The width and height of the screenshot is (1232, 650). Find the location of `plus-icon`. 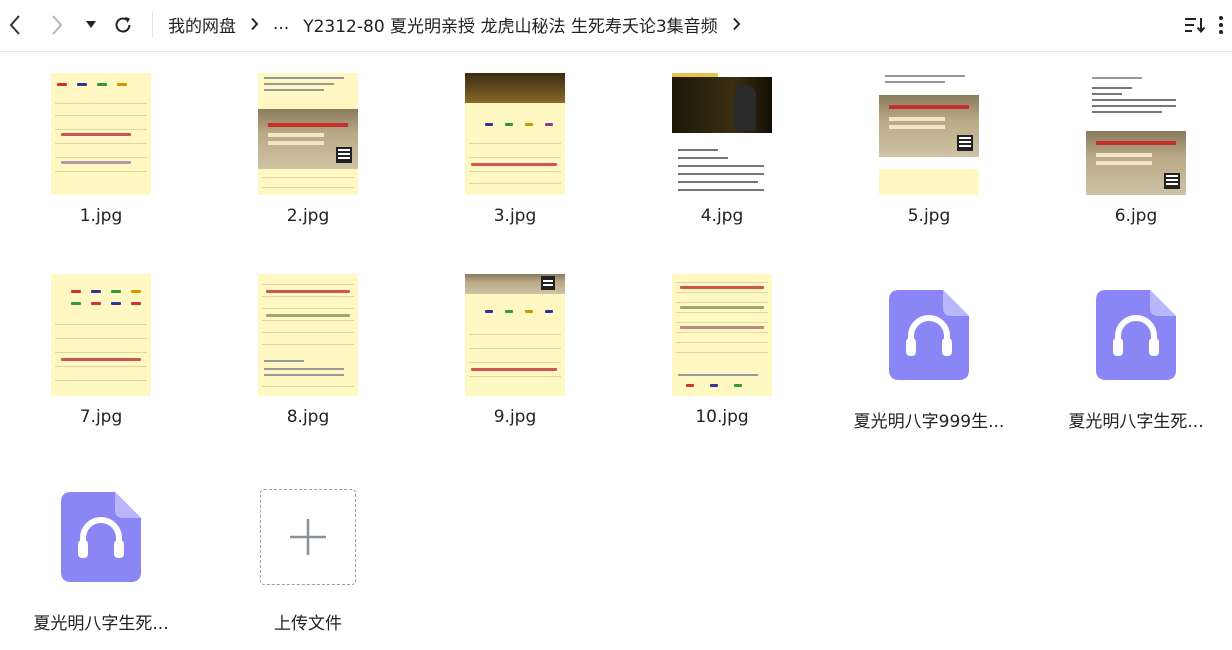

plus-icon is located at coordinates (308, 537).